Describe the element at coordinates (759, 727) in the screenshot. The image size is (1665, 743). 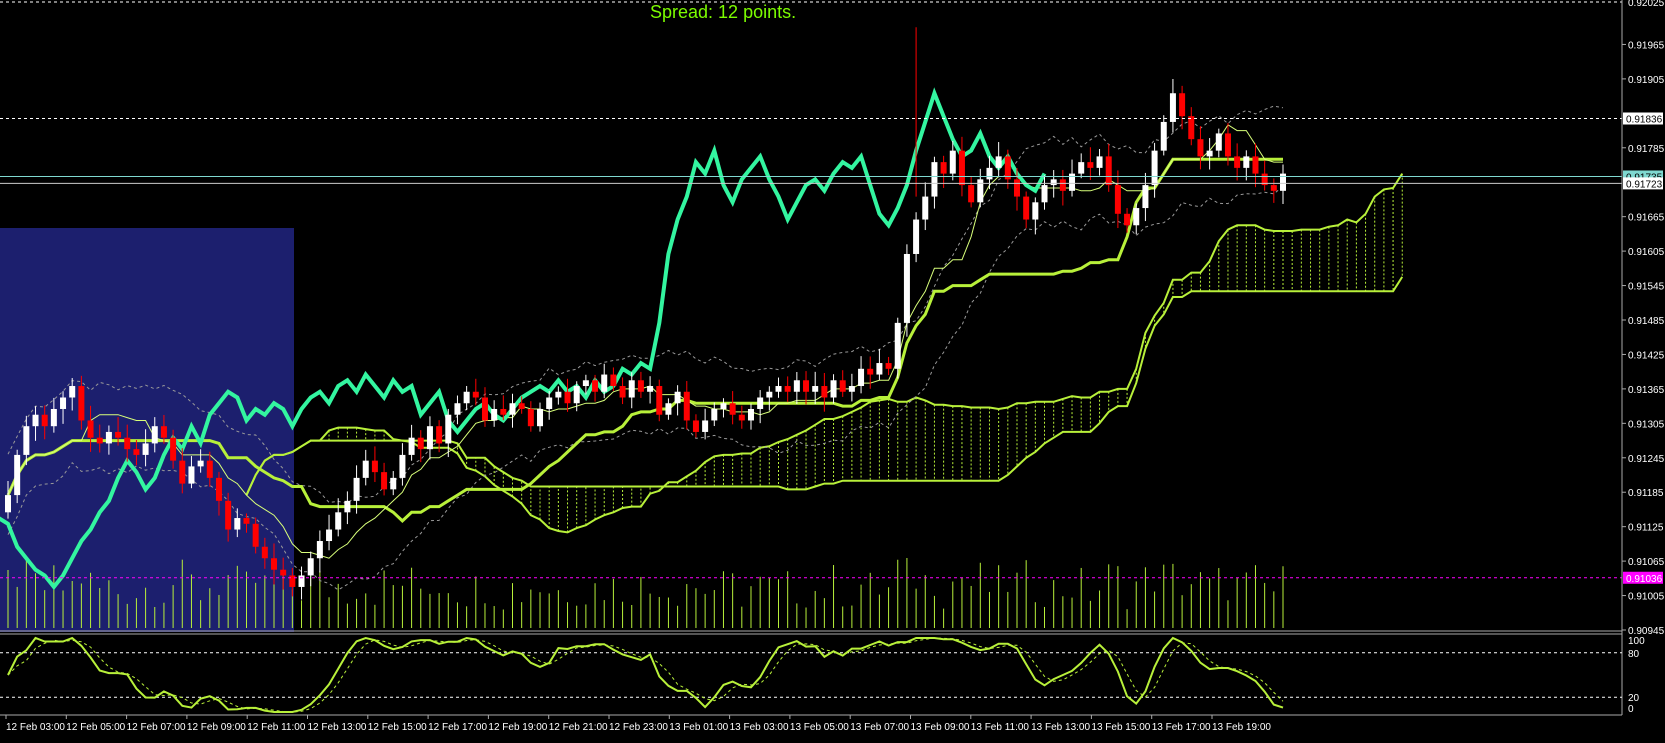
I see `time-tick-label: 13 Feb 03:00` at that location.